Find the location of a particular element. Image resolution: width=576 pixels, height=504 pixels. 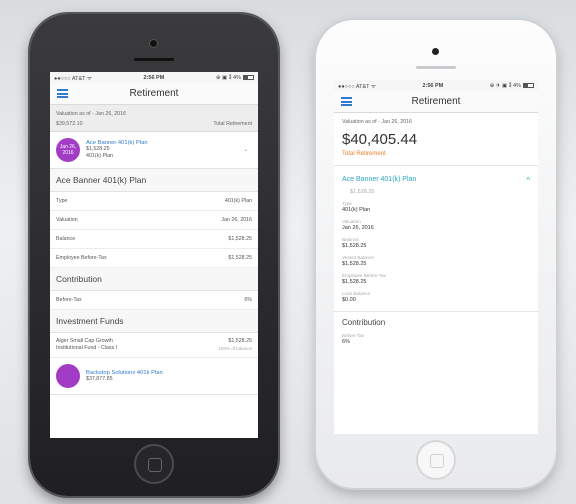

plan-name-link: Ace Banner 401(k) Plan is located at coordinates (379, 180).